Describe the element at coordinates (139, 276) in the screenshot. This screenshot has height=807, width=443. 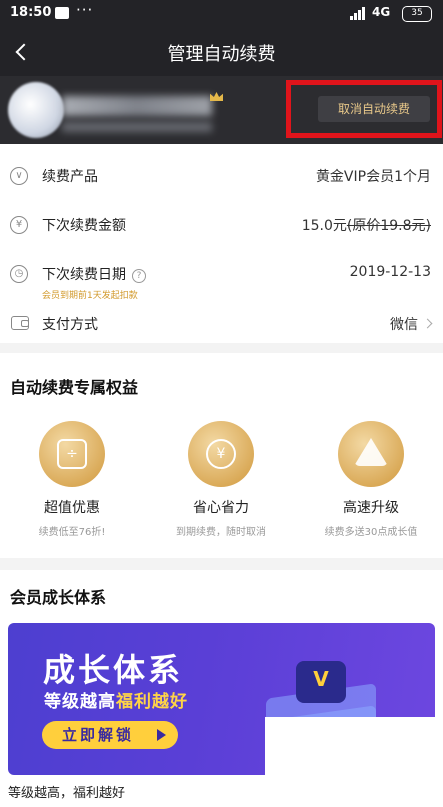
I see `help-question-icon: ?` at that location.